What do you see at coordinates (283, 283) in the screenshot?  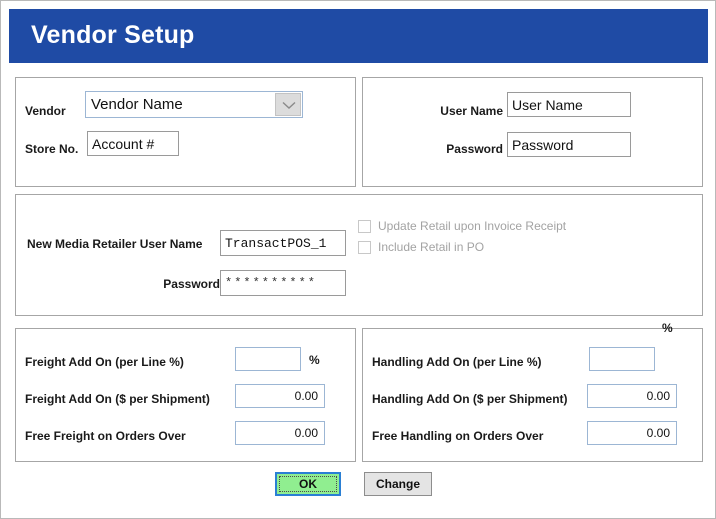 I see `retailer-password-input` at bounding box center [283, 283].